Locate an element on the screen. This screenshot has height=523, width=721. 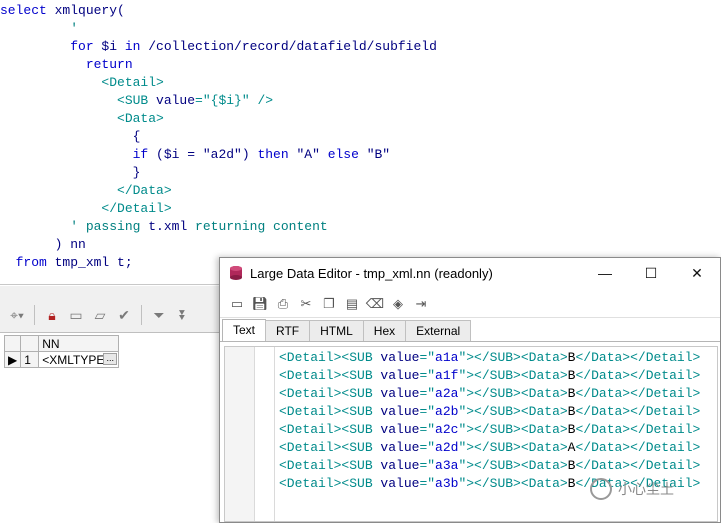
sql-token: <Detail> is located at coordinates (82, 82).